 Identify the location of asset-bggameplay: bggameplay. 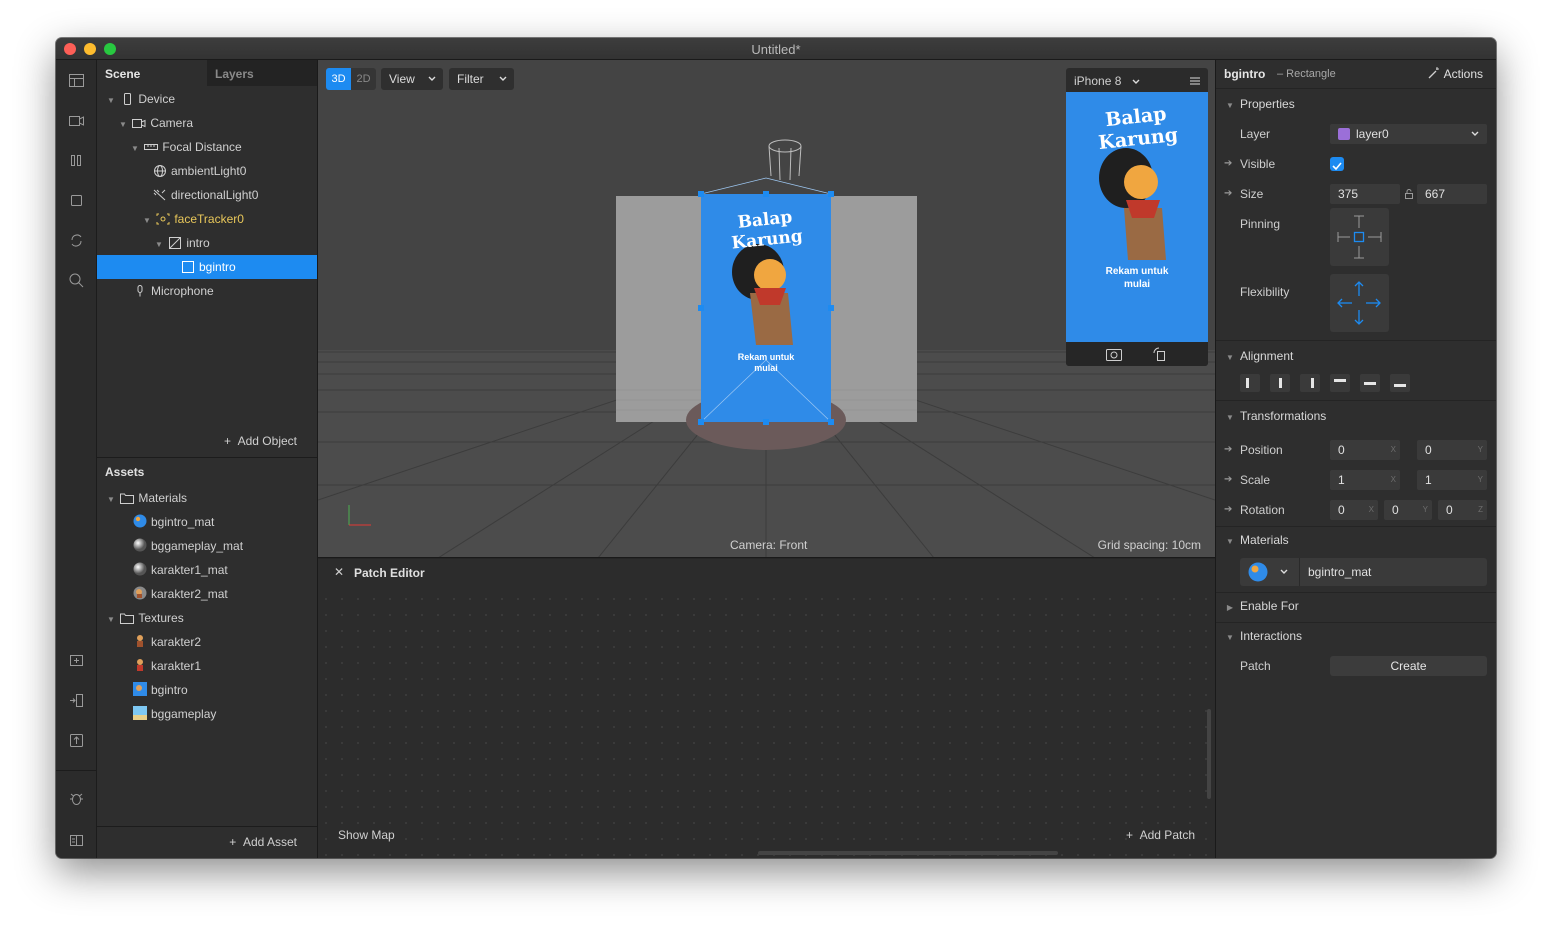
(207, 714).